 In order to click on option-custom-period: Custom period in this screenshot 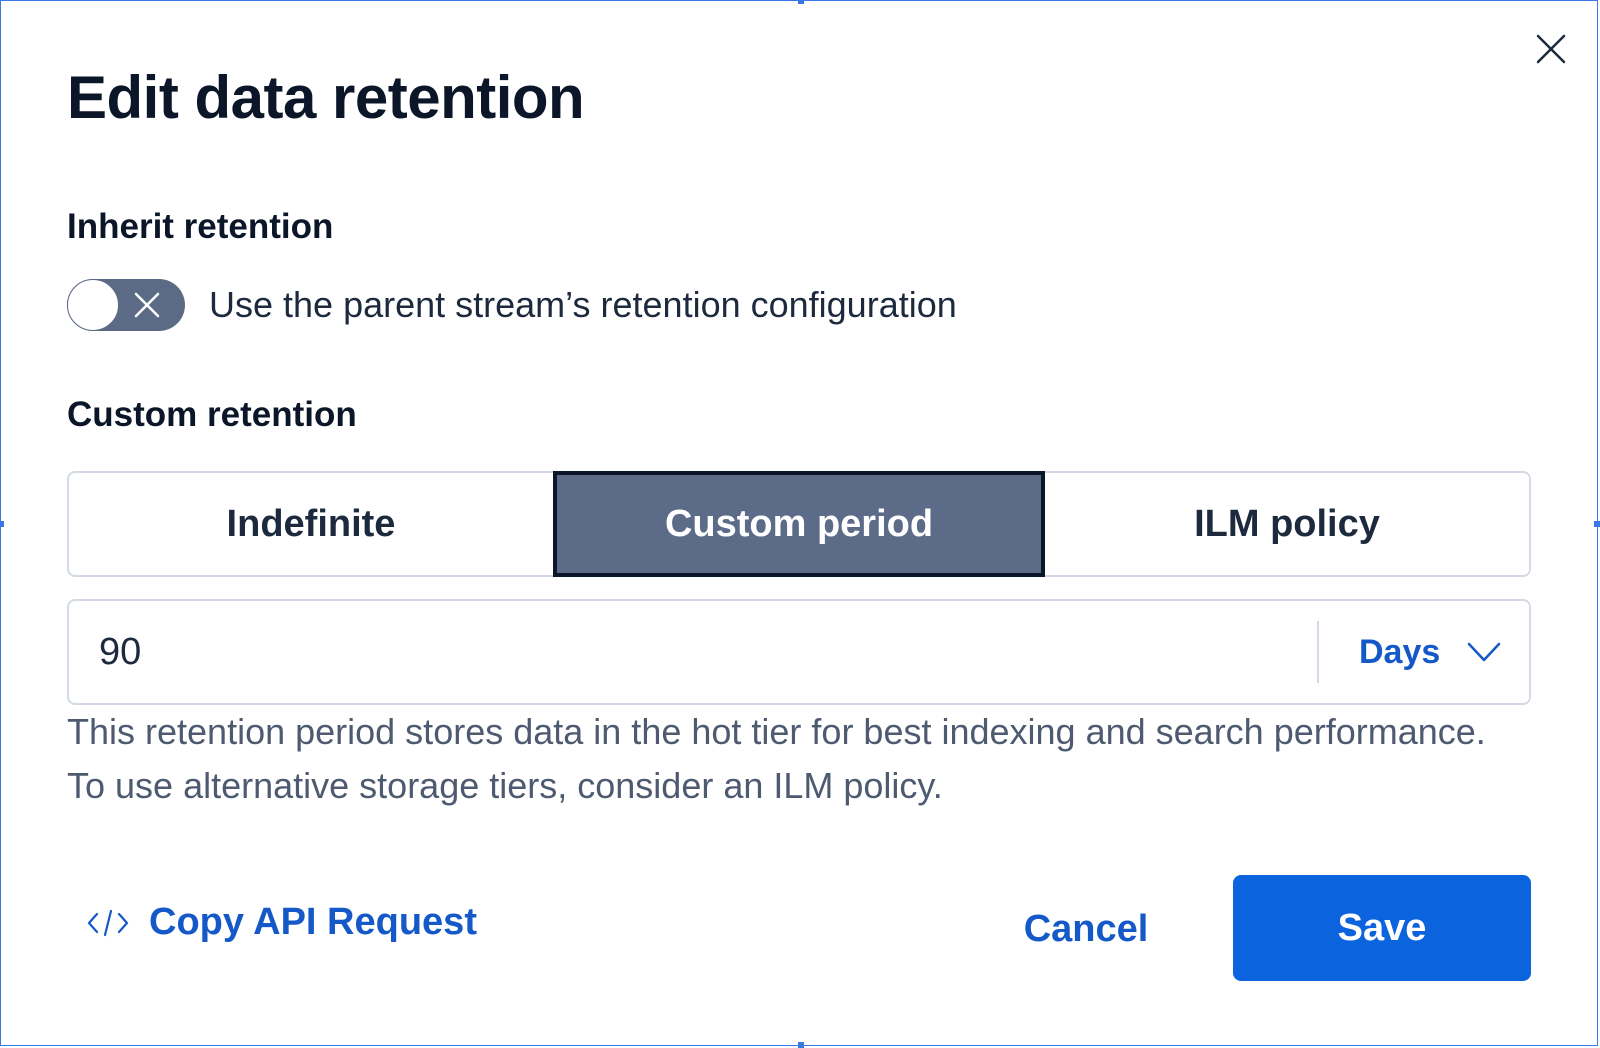, I will do `click(799, 524)`.